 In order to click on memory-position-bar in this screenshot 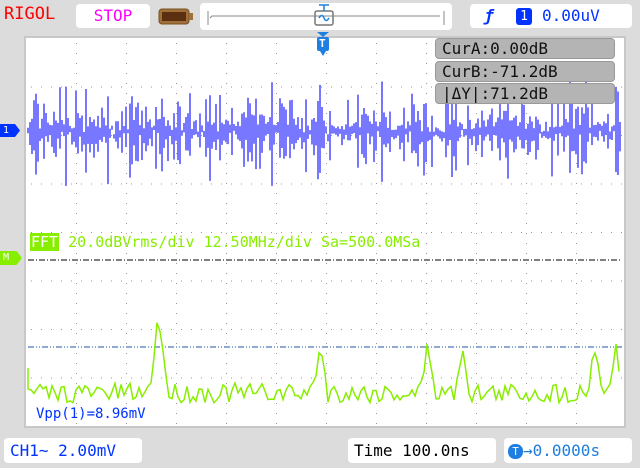, I will do `click(326, 16)`.